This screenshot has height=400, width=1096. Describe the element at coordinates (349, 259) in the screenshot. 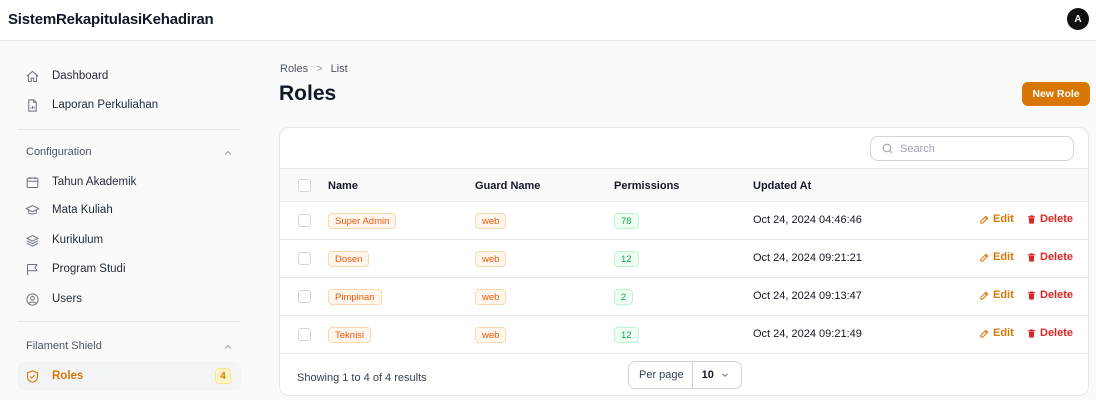

I see `role-name-badge: Dosen` at that location.